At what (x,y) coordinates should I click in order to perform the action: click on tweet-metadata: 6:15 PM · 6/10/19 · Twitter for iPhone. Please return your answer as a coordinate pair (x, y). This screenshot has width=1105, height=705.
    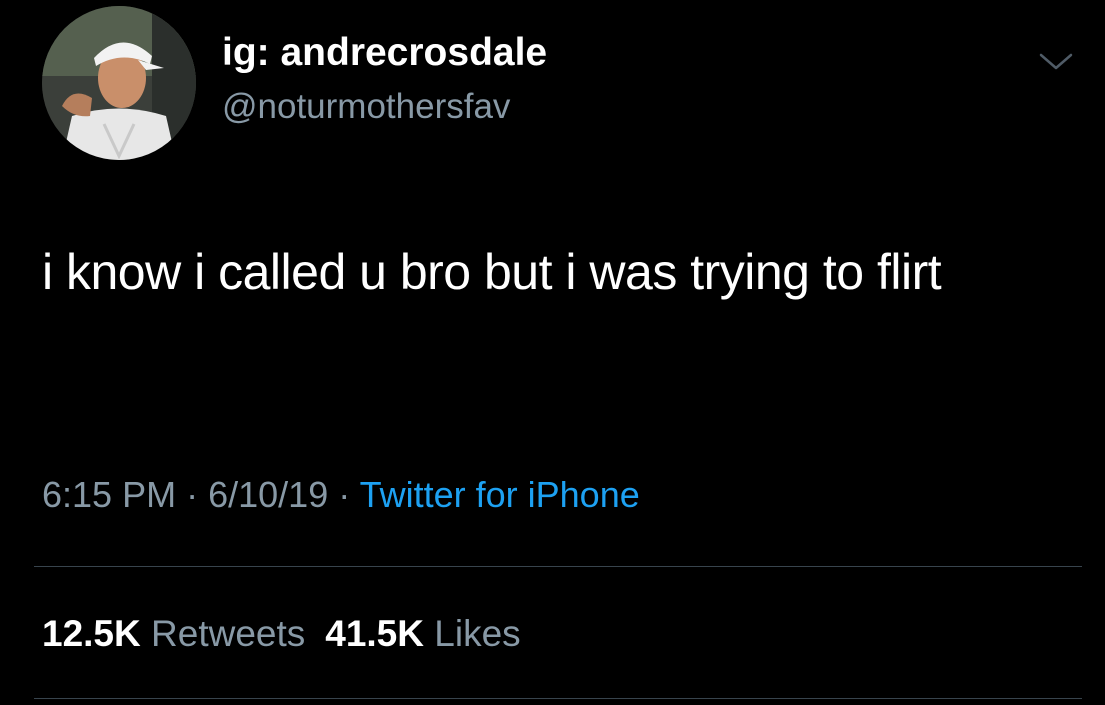
    Looking at the image, I should click on (341, 495).